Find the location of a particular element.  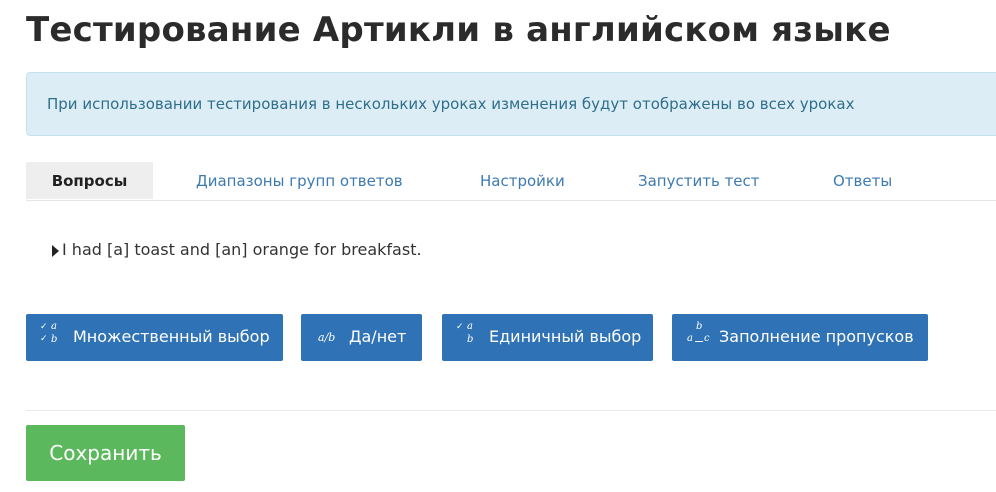

expand-triangle-icon is located at coordinates (55, 250).